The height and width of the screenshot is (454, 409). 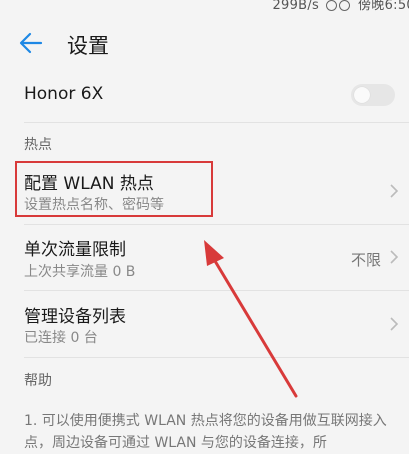 I want to click on single-traffic-limit-item: 单次流量限制 上次共享流量 0 B 不限, so click(x=204, y=257).